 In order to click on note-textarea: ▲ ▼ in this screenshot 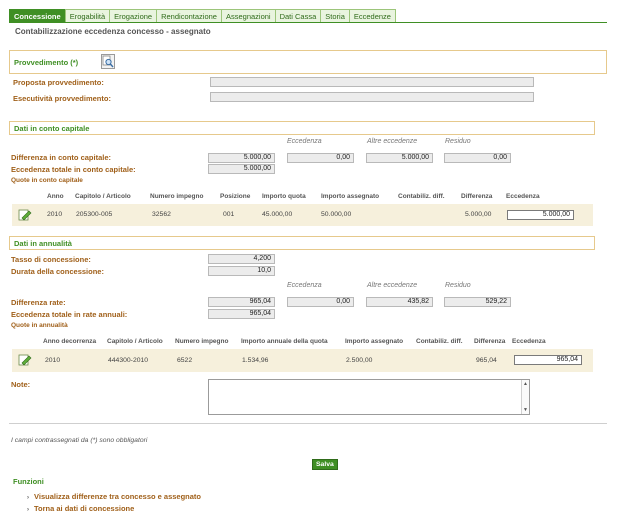, I will do `click(369, 397)`.